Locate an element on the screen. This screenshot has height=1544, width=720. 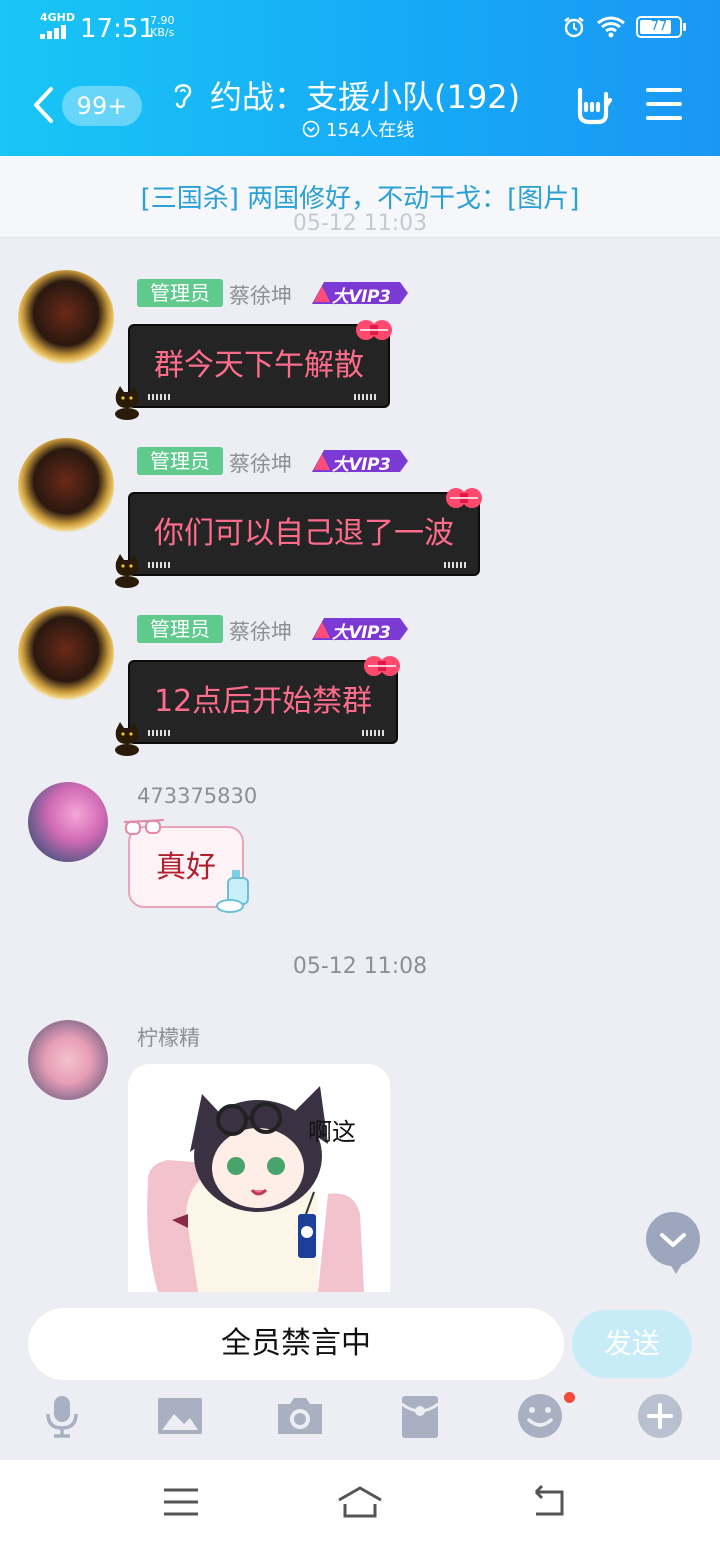
announcement-text: [三国杀] 两国修好，不动干戈：[图片] is located at coordinates (360, 199).